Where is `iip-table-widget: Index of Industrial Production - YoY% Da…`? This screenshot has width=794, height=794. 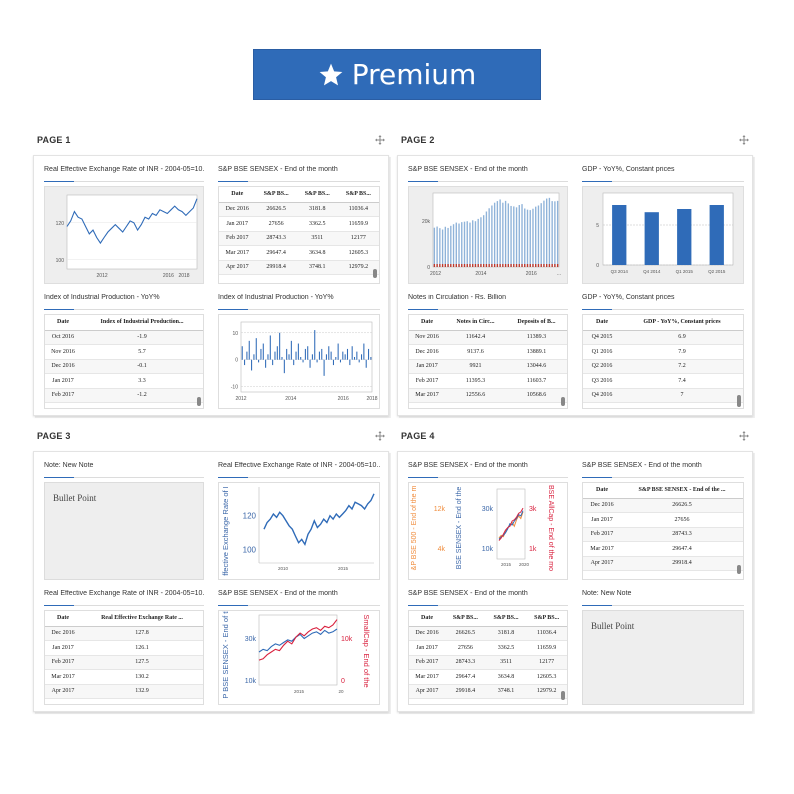 iip-table-widget: Index of Industrial Production - YoY% Da… is located at coordinates (124, 351).